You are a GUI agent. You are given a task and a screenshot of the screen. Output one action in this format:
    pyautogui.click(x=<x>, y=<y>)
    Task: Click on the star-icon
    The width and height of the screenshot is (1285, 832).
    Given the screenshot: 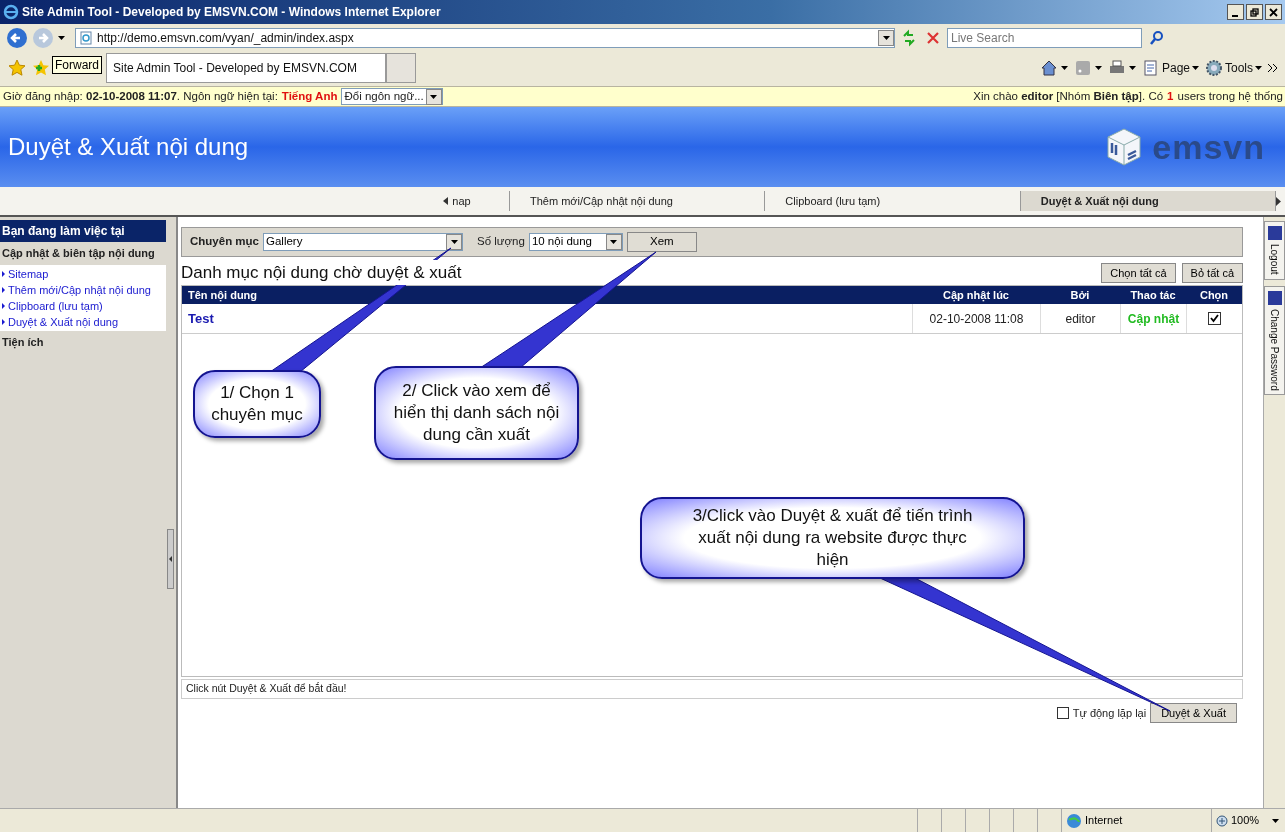 What is the action you would take?
    pyautogui.click(x=17, y=68)
    